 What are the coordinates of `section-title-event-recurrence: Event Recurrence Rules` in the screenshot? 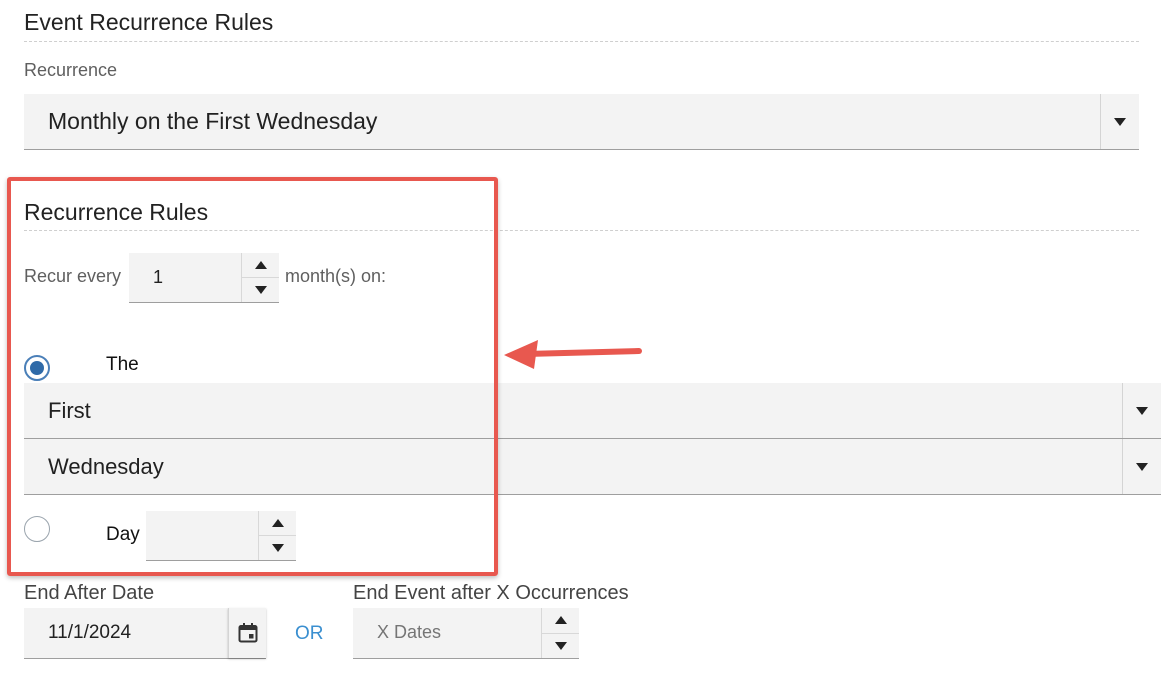 It's located at (149, 22).